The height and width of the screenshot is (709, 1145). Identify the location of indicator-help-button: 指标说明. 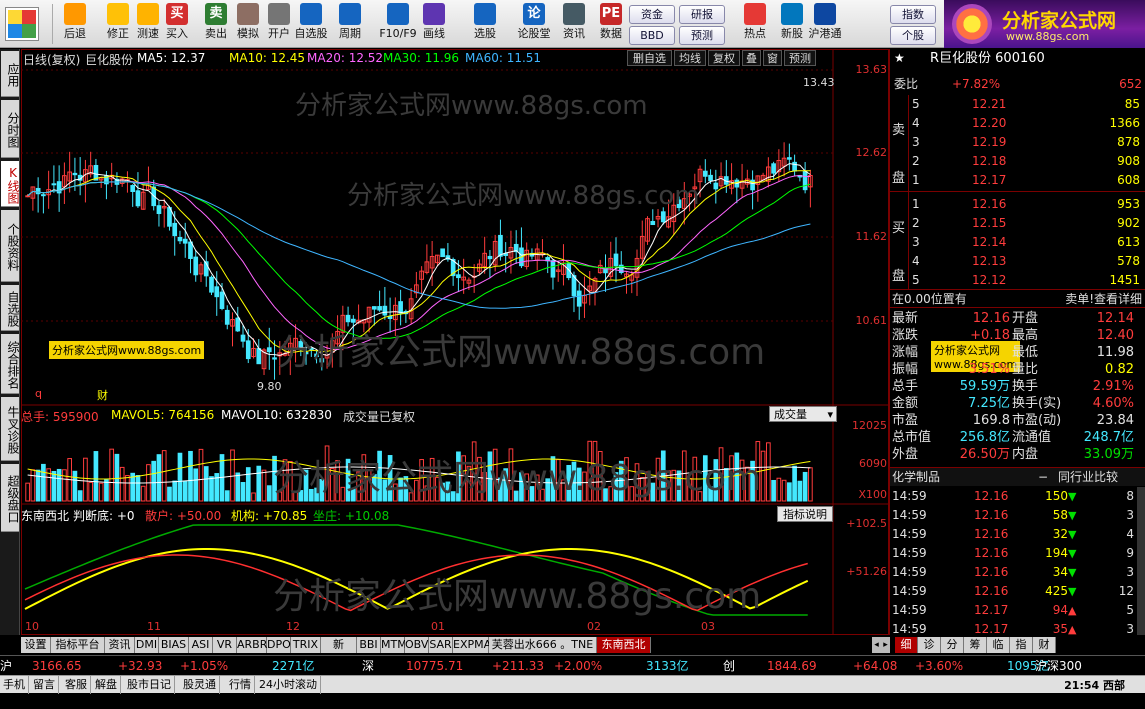
(805, 514).